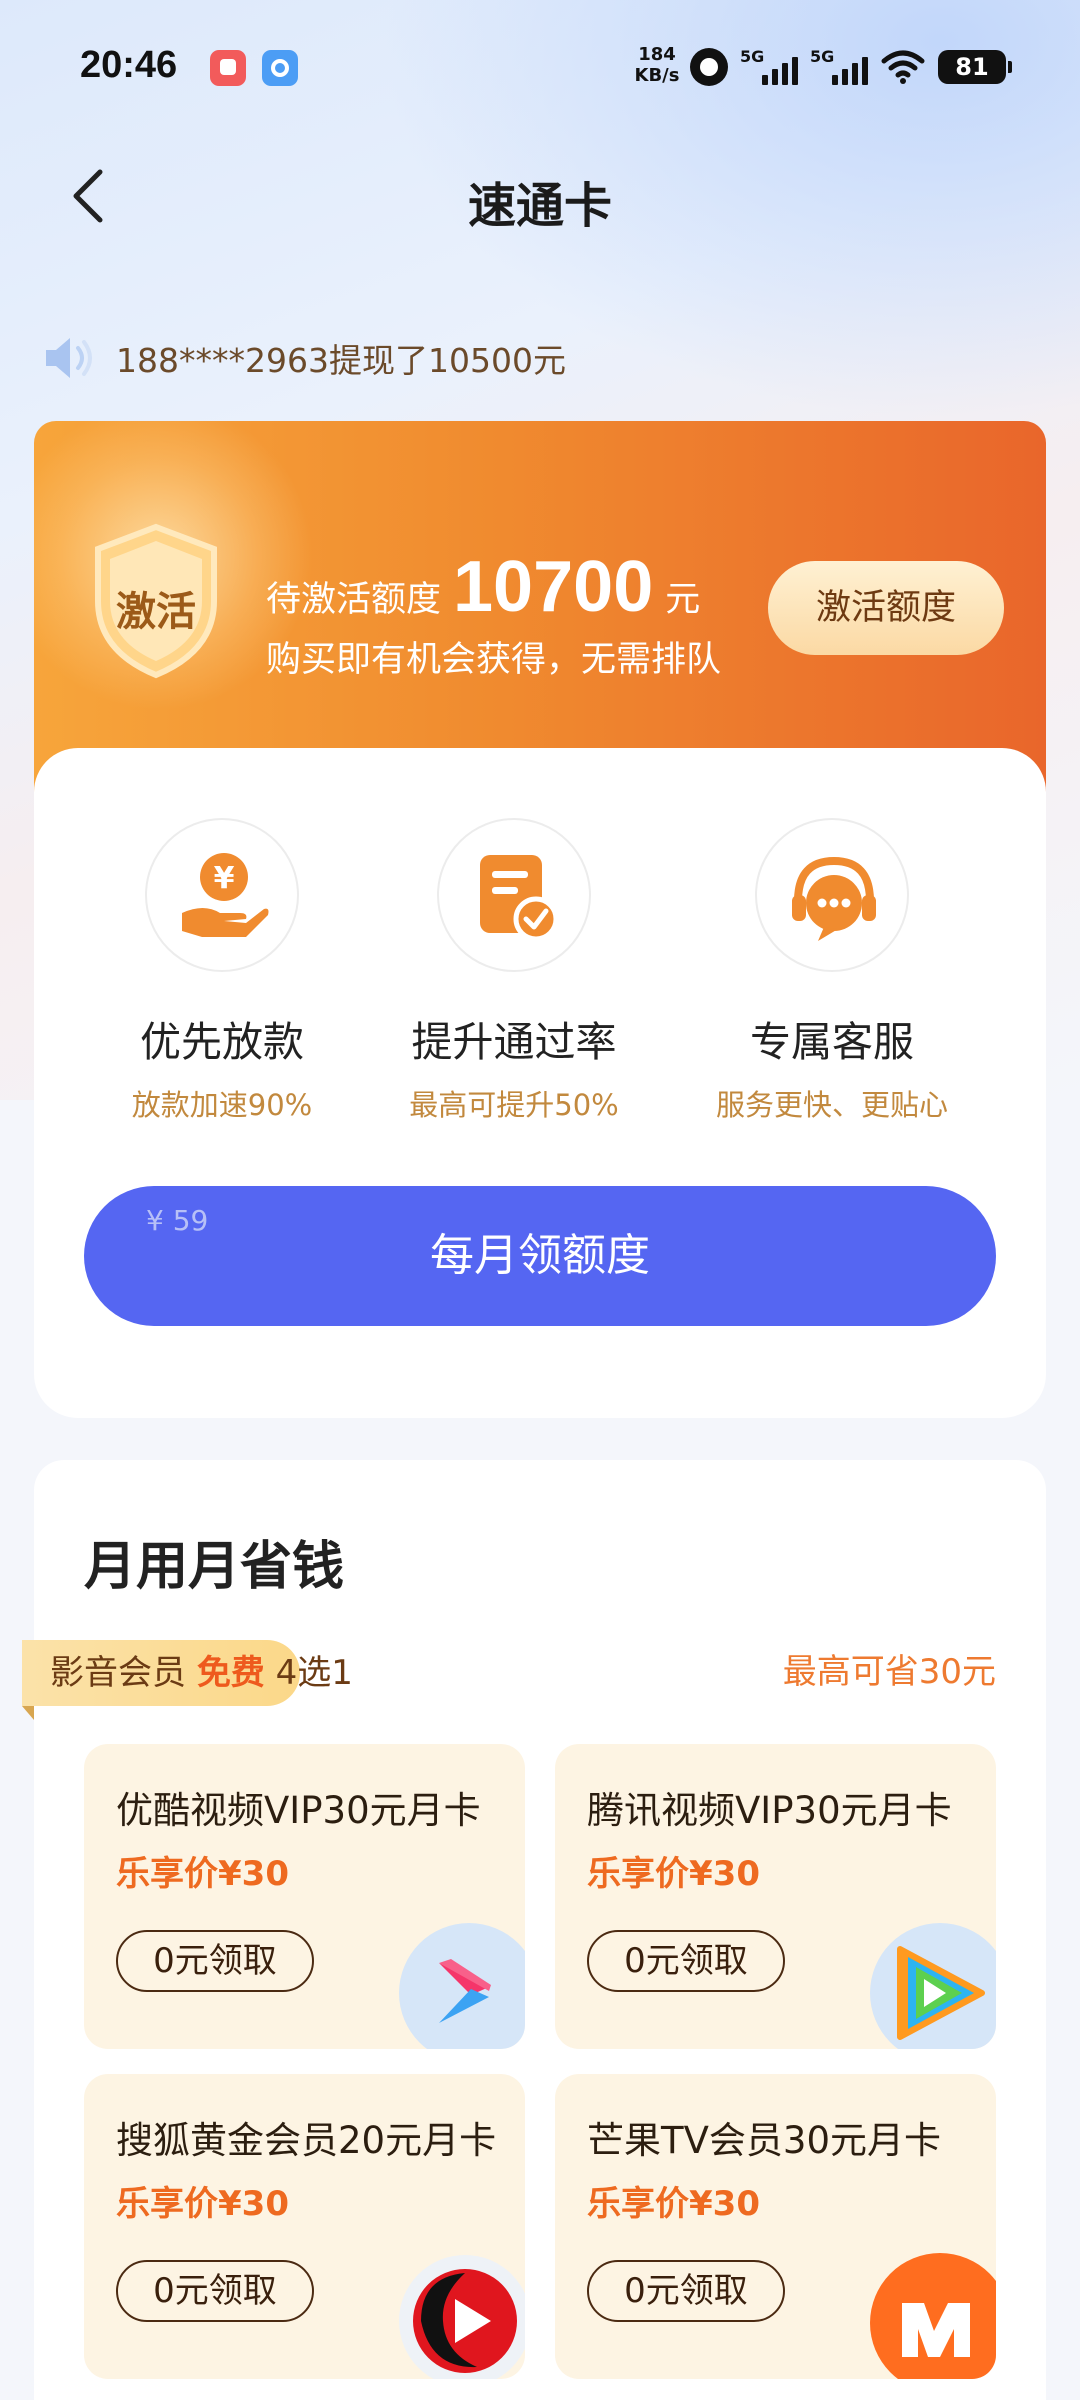  Describe the element at coordinates (222, 1042) in the screenshot. I see `benefit-title: 优先放款` at that location.